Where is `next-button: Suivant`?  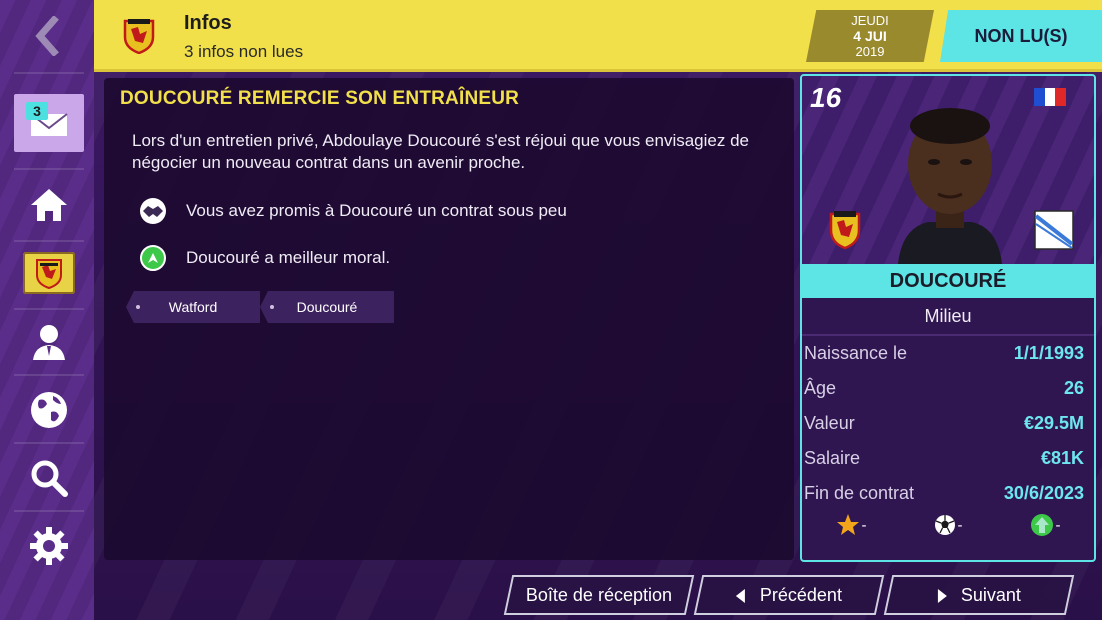
next-button: Suivant is located at coordinates (979, 595).